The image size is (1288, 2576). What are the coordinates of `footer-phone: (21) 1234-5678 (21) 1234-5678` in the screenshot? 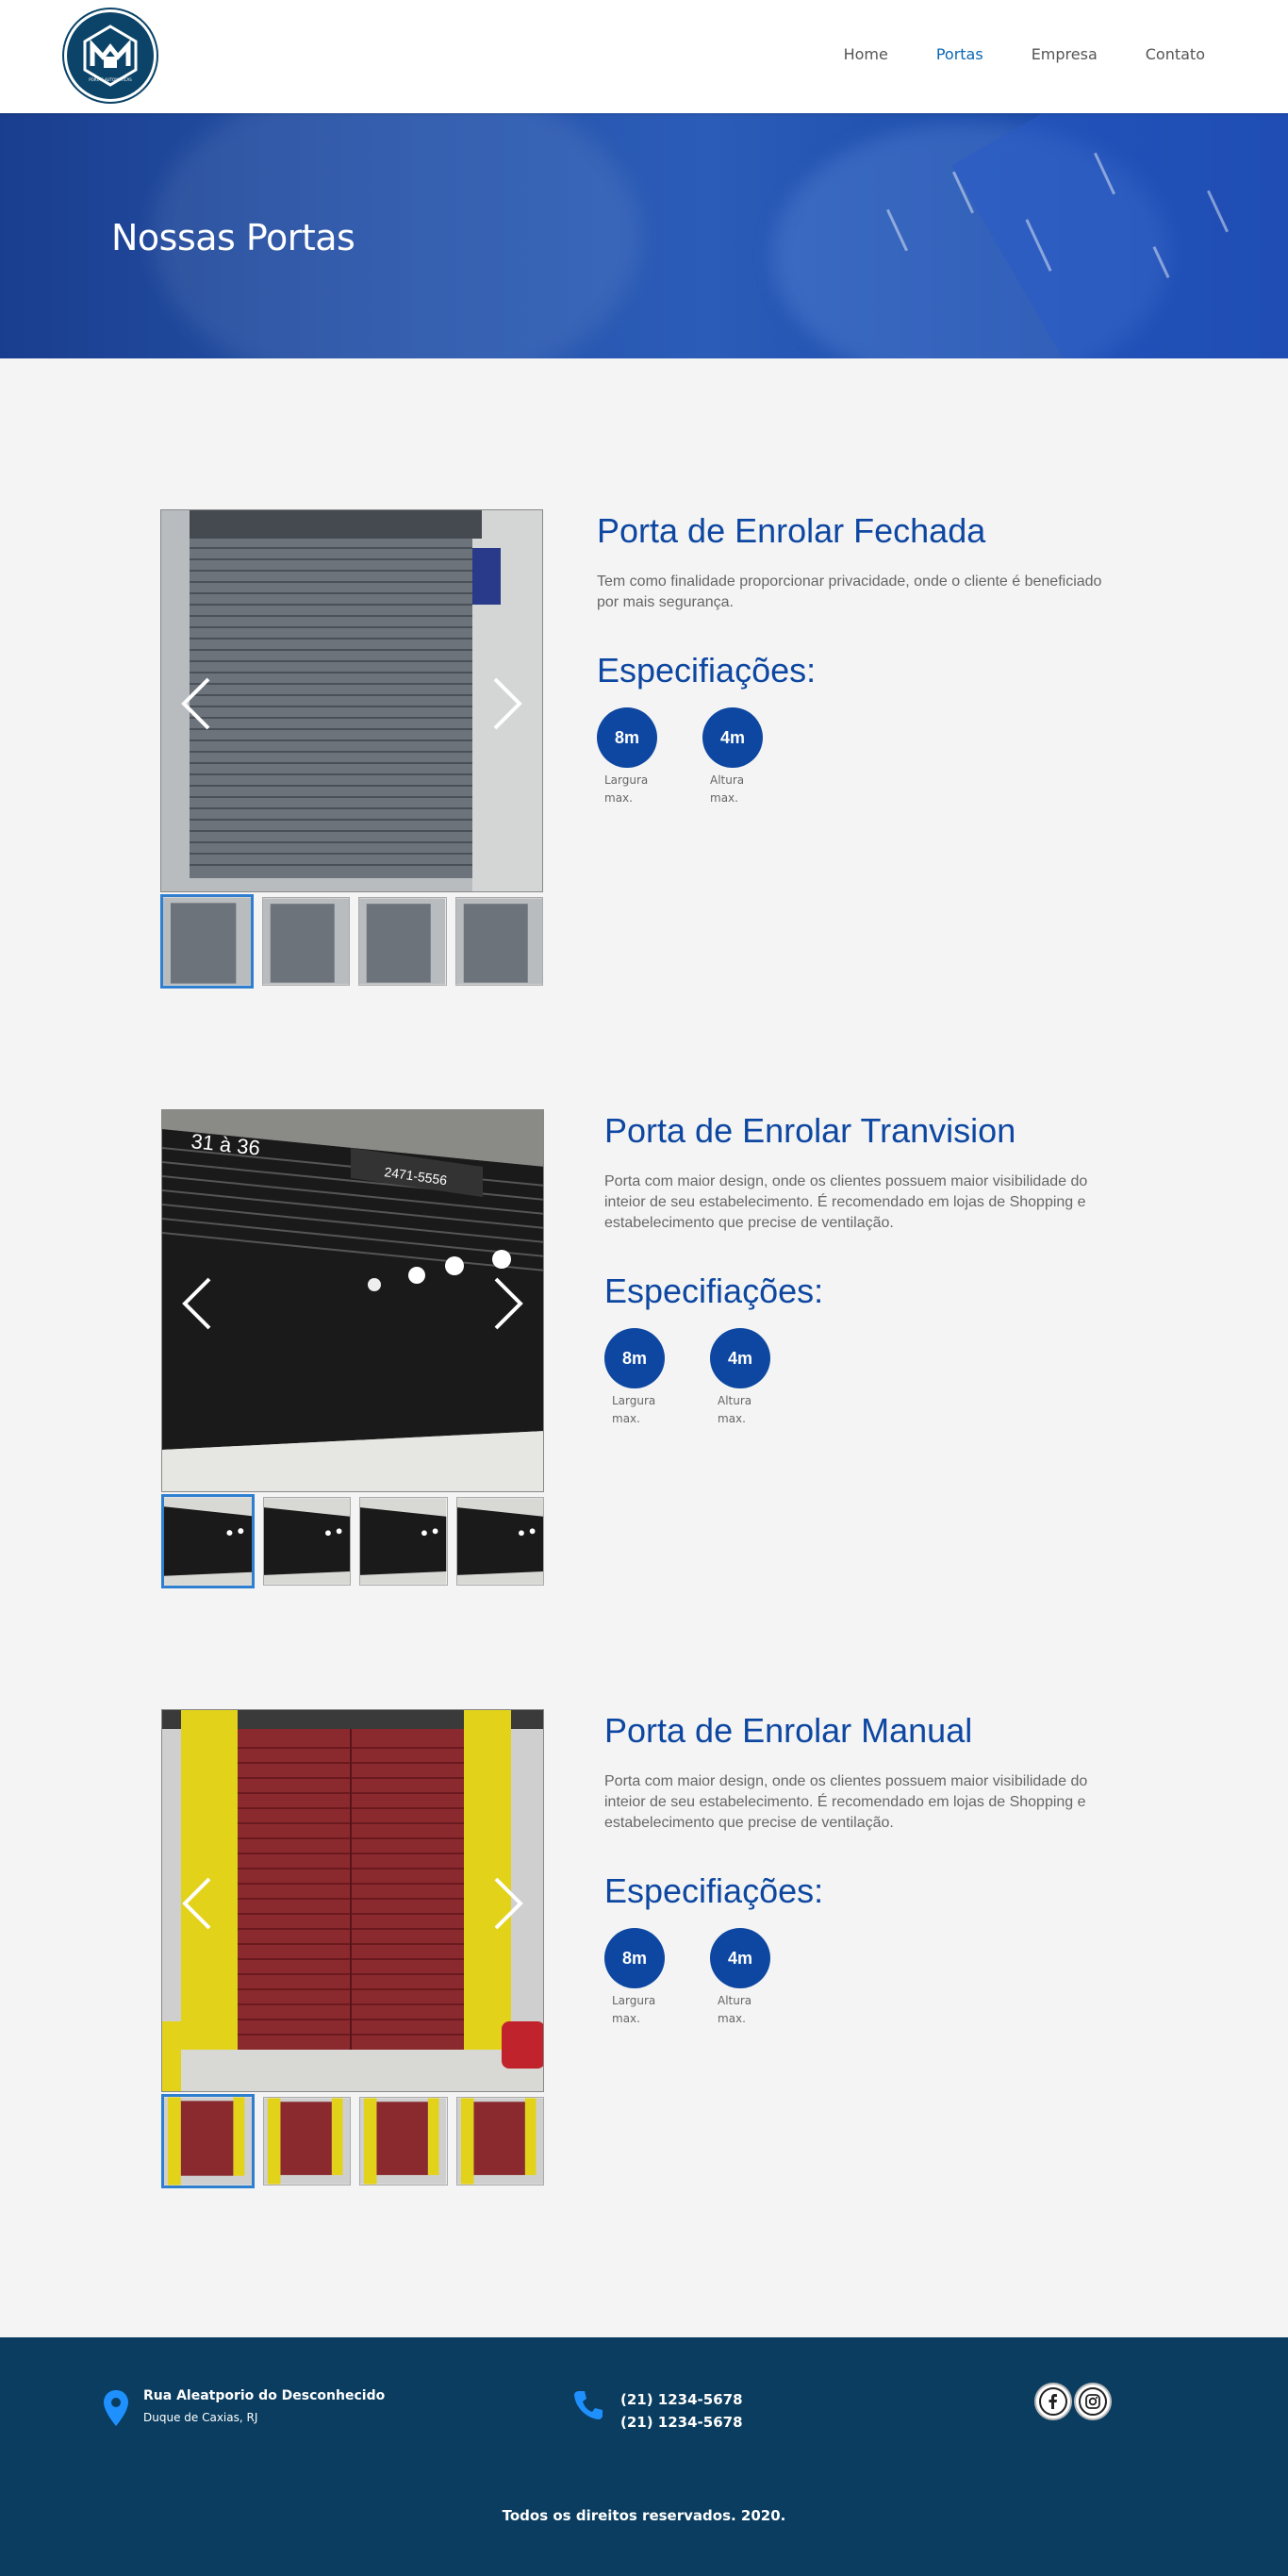 It's located at (657, 2411).